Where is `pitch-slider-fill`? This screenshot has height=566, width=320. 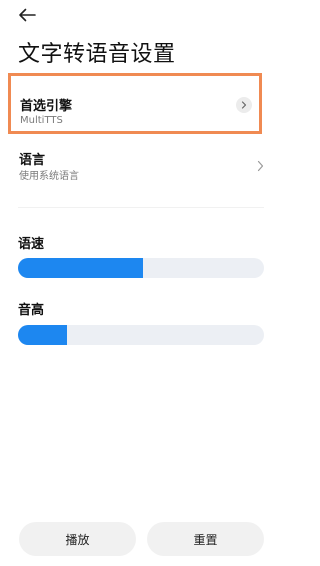 pitch-slider-fill is located at coordinates (43, 335).